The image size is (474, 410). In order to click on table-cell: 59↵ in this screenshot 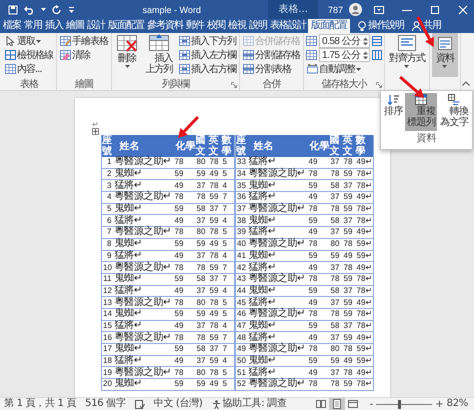, I will do `click(365, 350)`.